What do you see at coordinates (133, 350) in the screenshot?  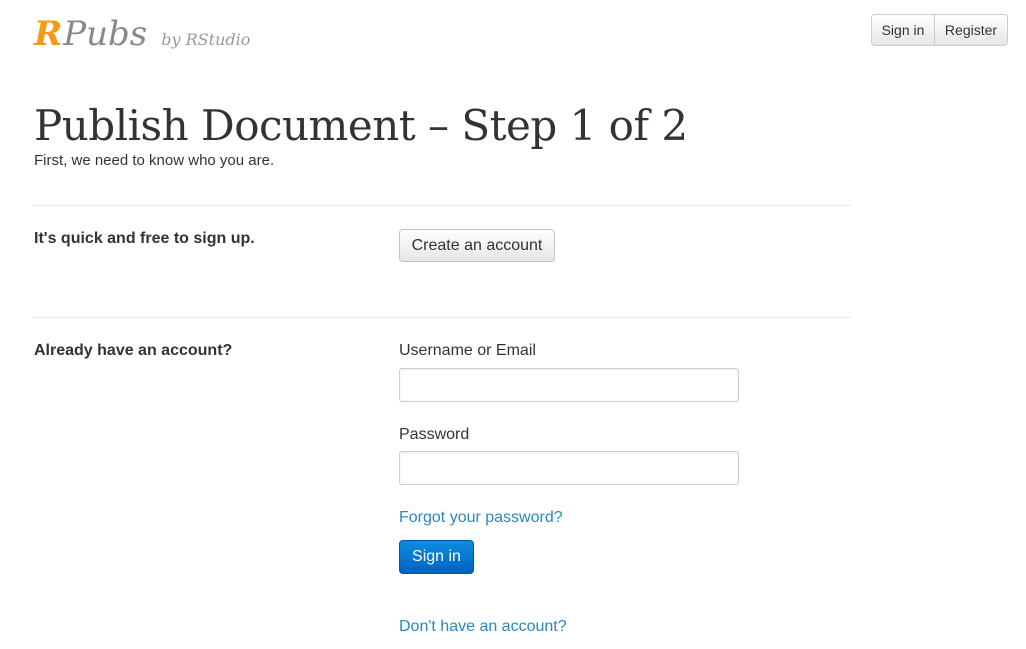 I see `login-section-label: Already have an account?` at bounding box center [133, 350].